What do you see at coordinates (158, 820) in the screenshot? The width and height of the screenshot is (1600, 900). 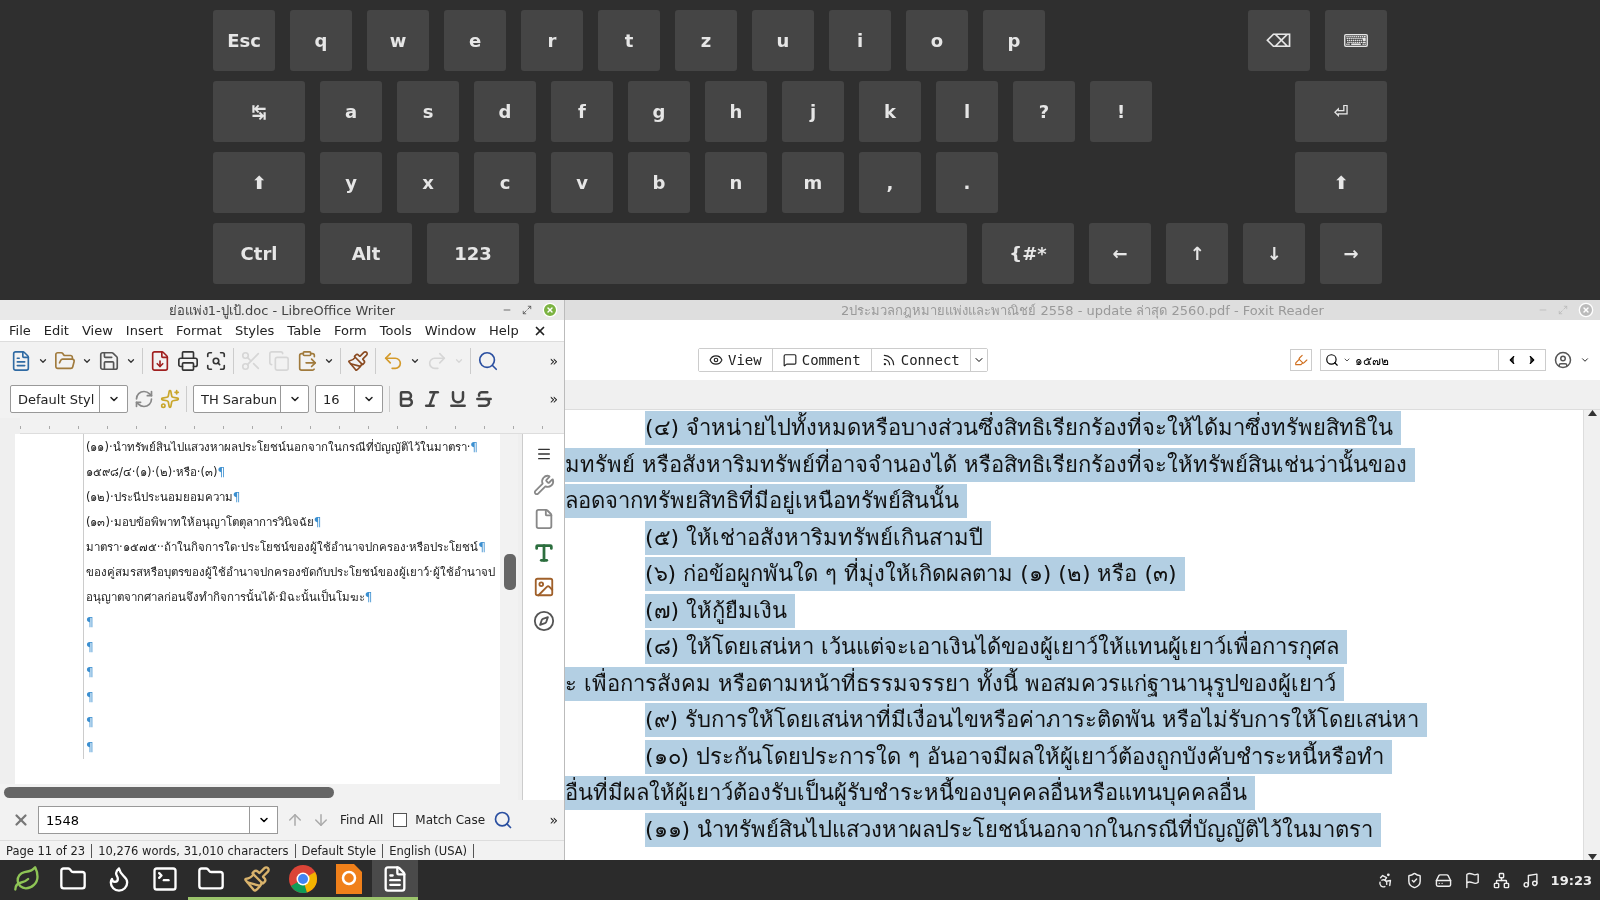 I see `search-field: 1548` at bounding box center [158, 820].